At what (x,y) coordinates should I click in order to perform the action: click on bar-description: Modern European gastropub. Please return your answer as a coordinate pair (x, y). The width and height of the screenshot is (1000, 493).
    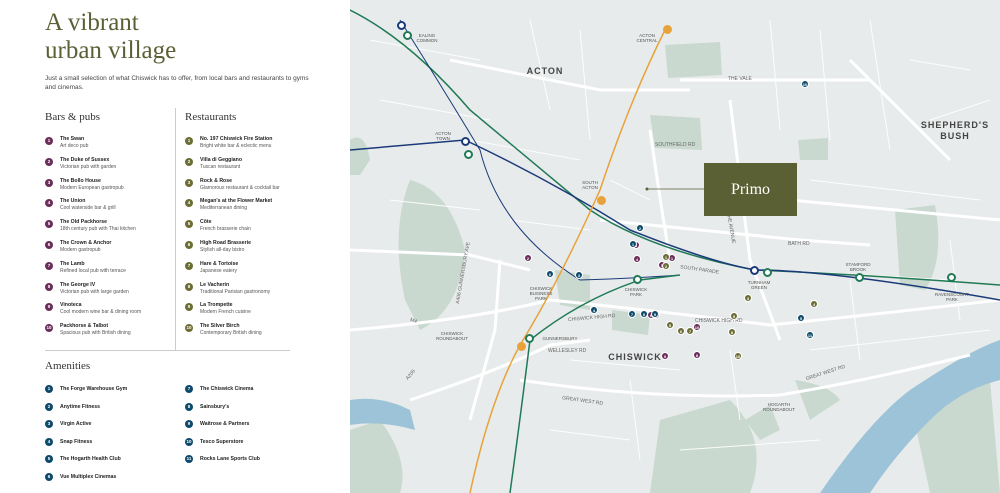
    Looking at the image, I should click on (92, 187).